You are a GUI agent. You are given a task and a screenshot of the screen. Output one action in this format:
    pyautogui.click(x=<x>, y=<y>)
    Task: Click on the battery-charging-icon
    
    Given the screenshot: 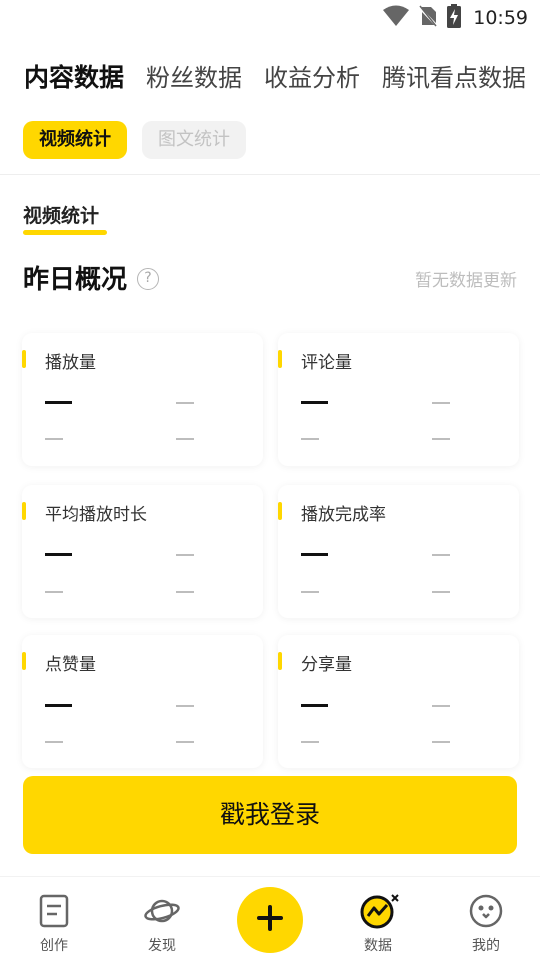 What is the action you would take?
    pyautogui.click(x=454, y=18)
    